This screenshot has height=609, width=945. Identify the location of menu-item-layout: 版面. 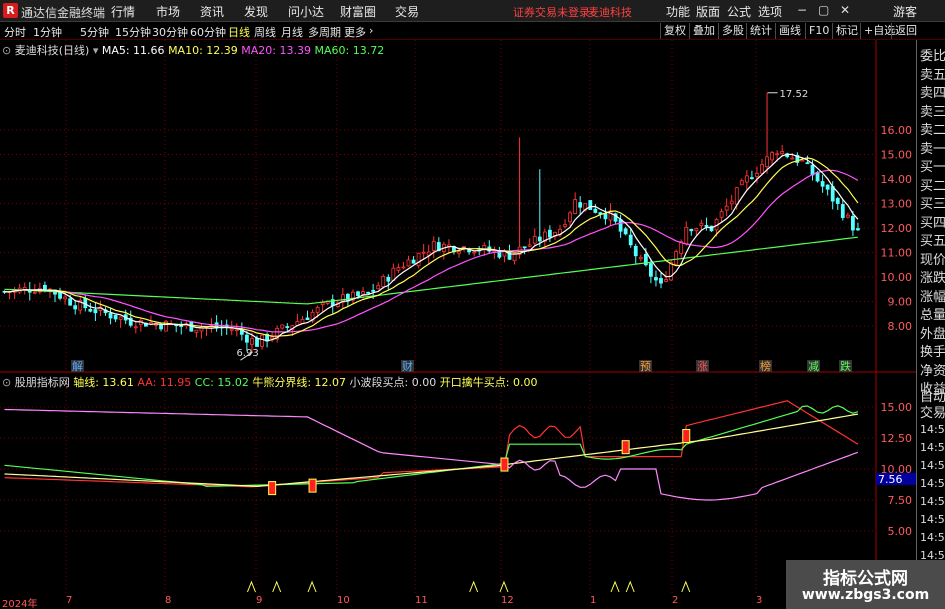
(708, 11).